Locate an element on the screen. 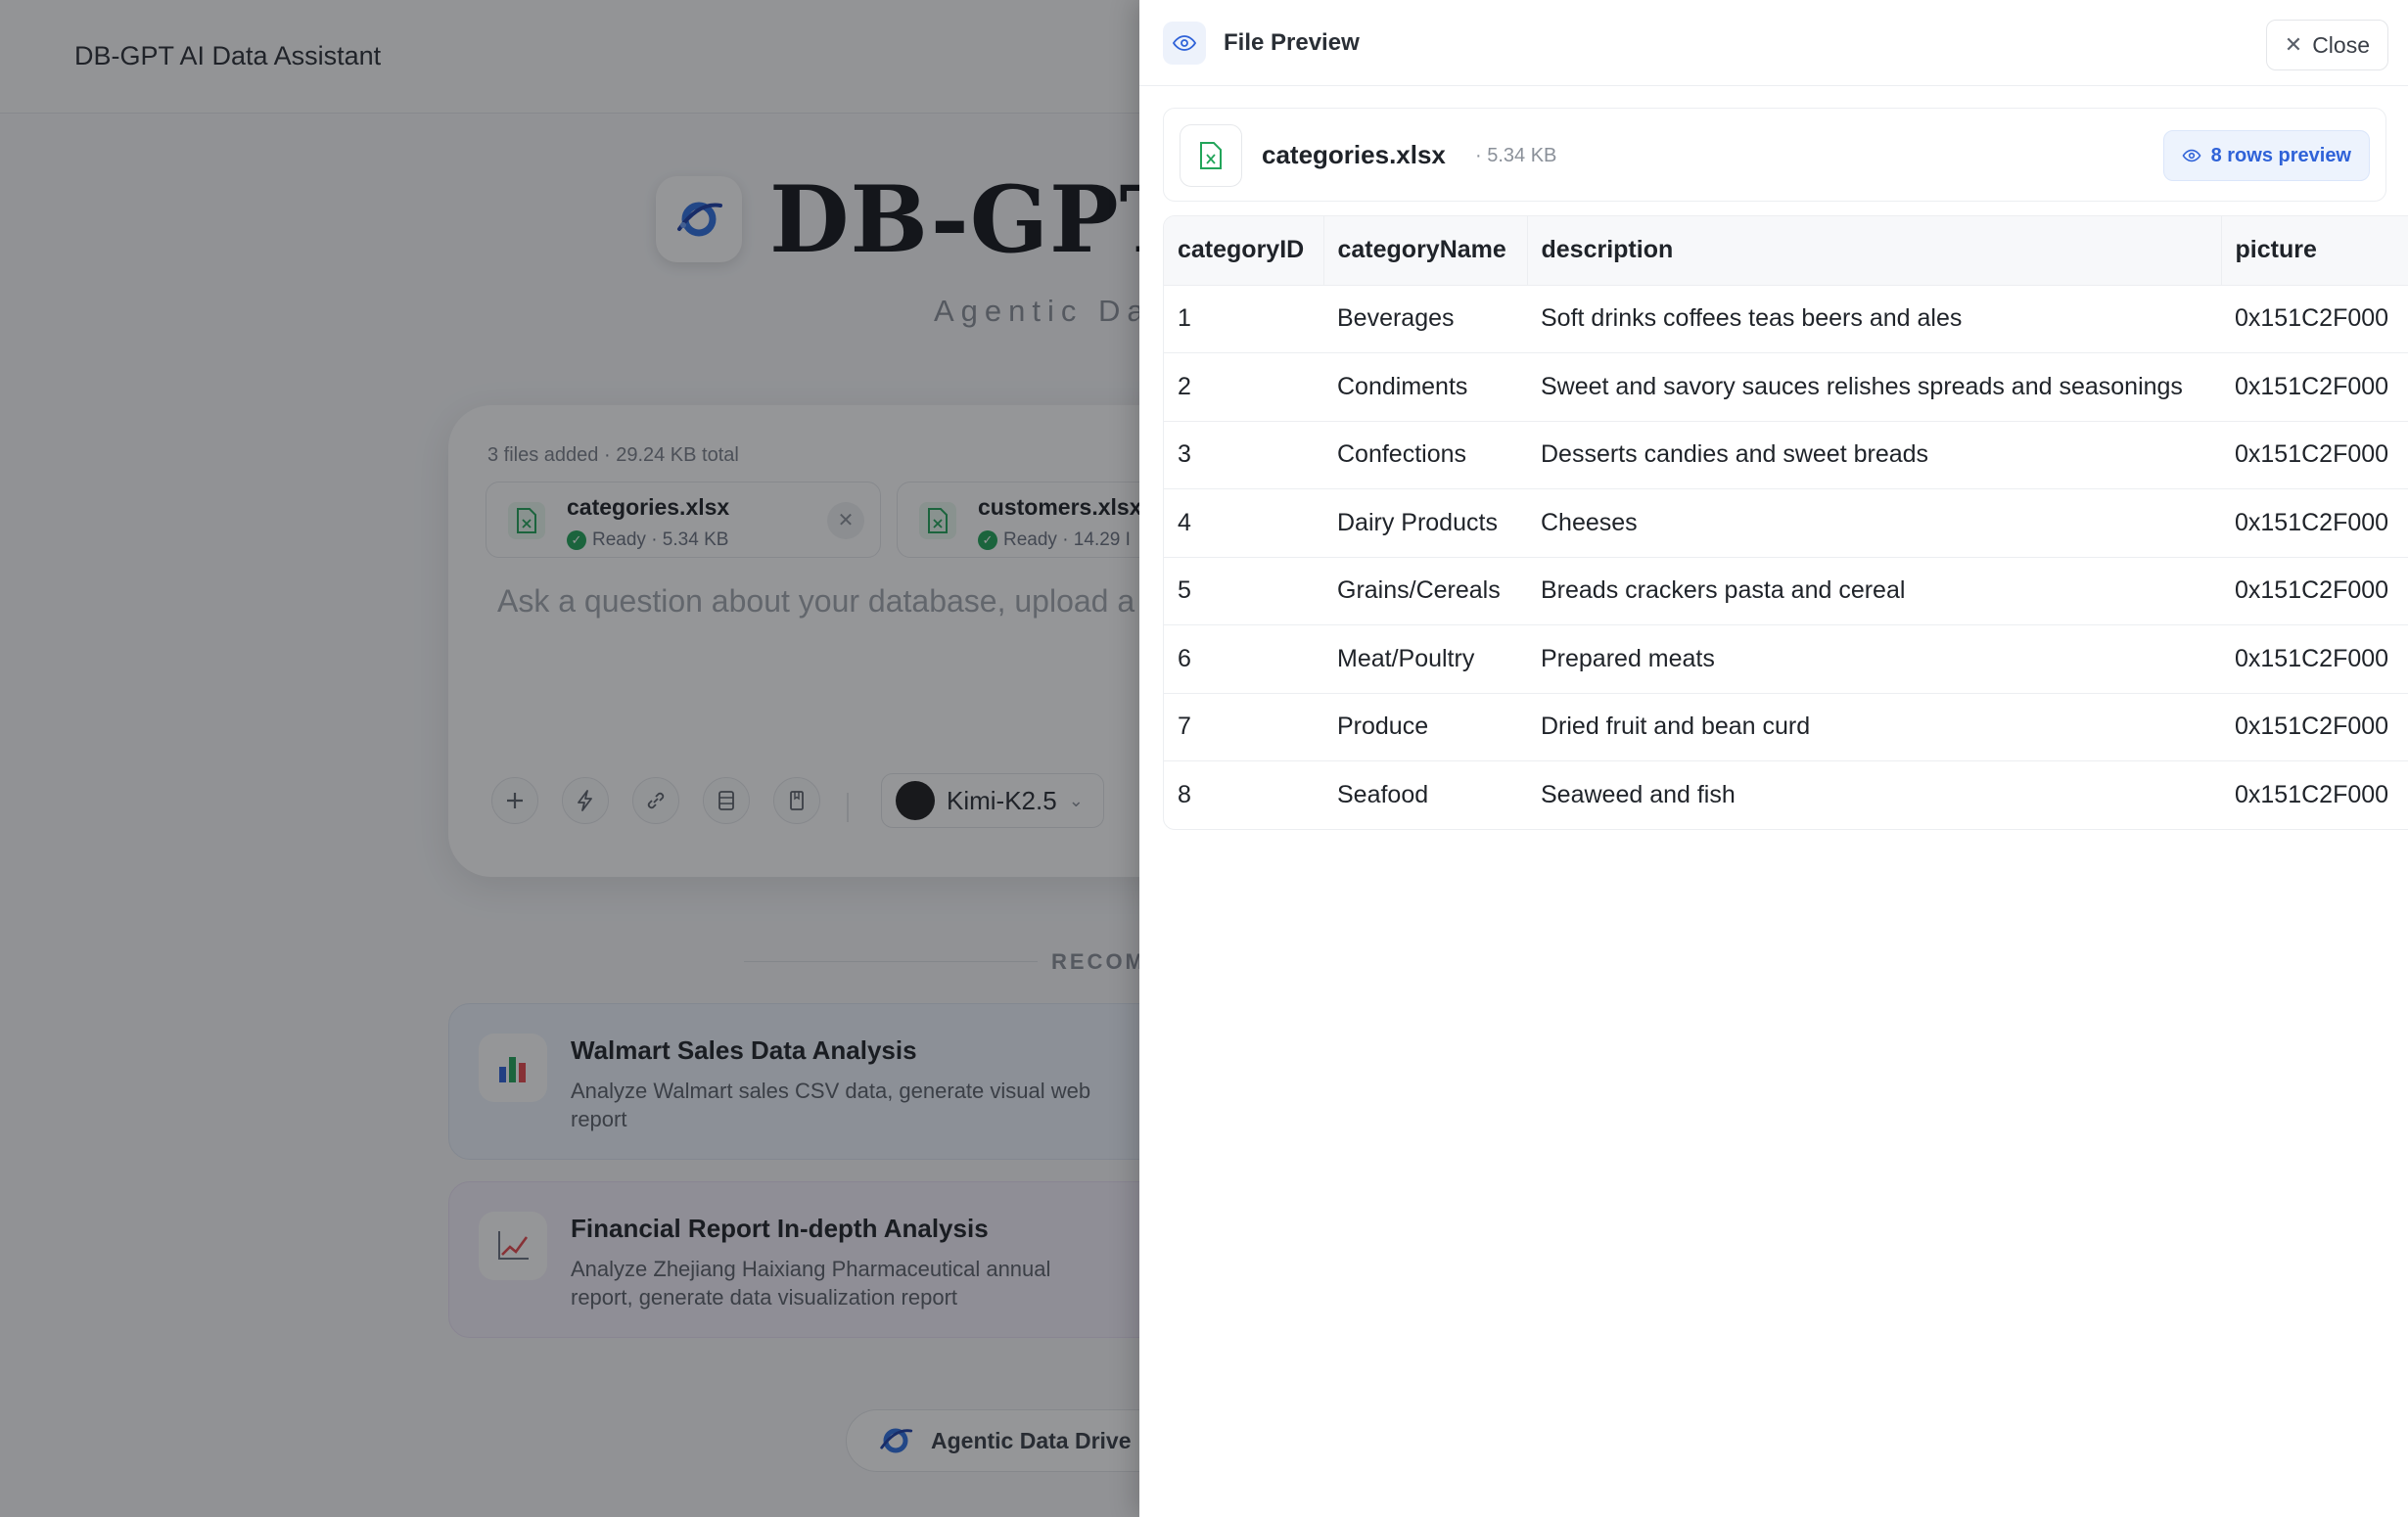 The height and width of the screenshot is (1517, 2408). column-header: categoryName is located at coordinates (1425, 251).